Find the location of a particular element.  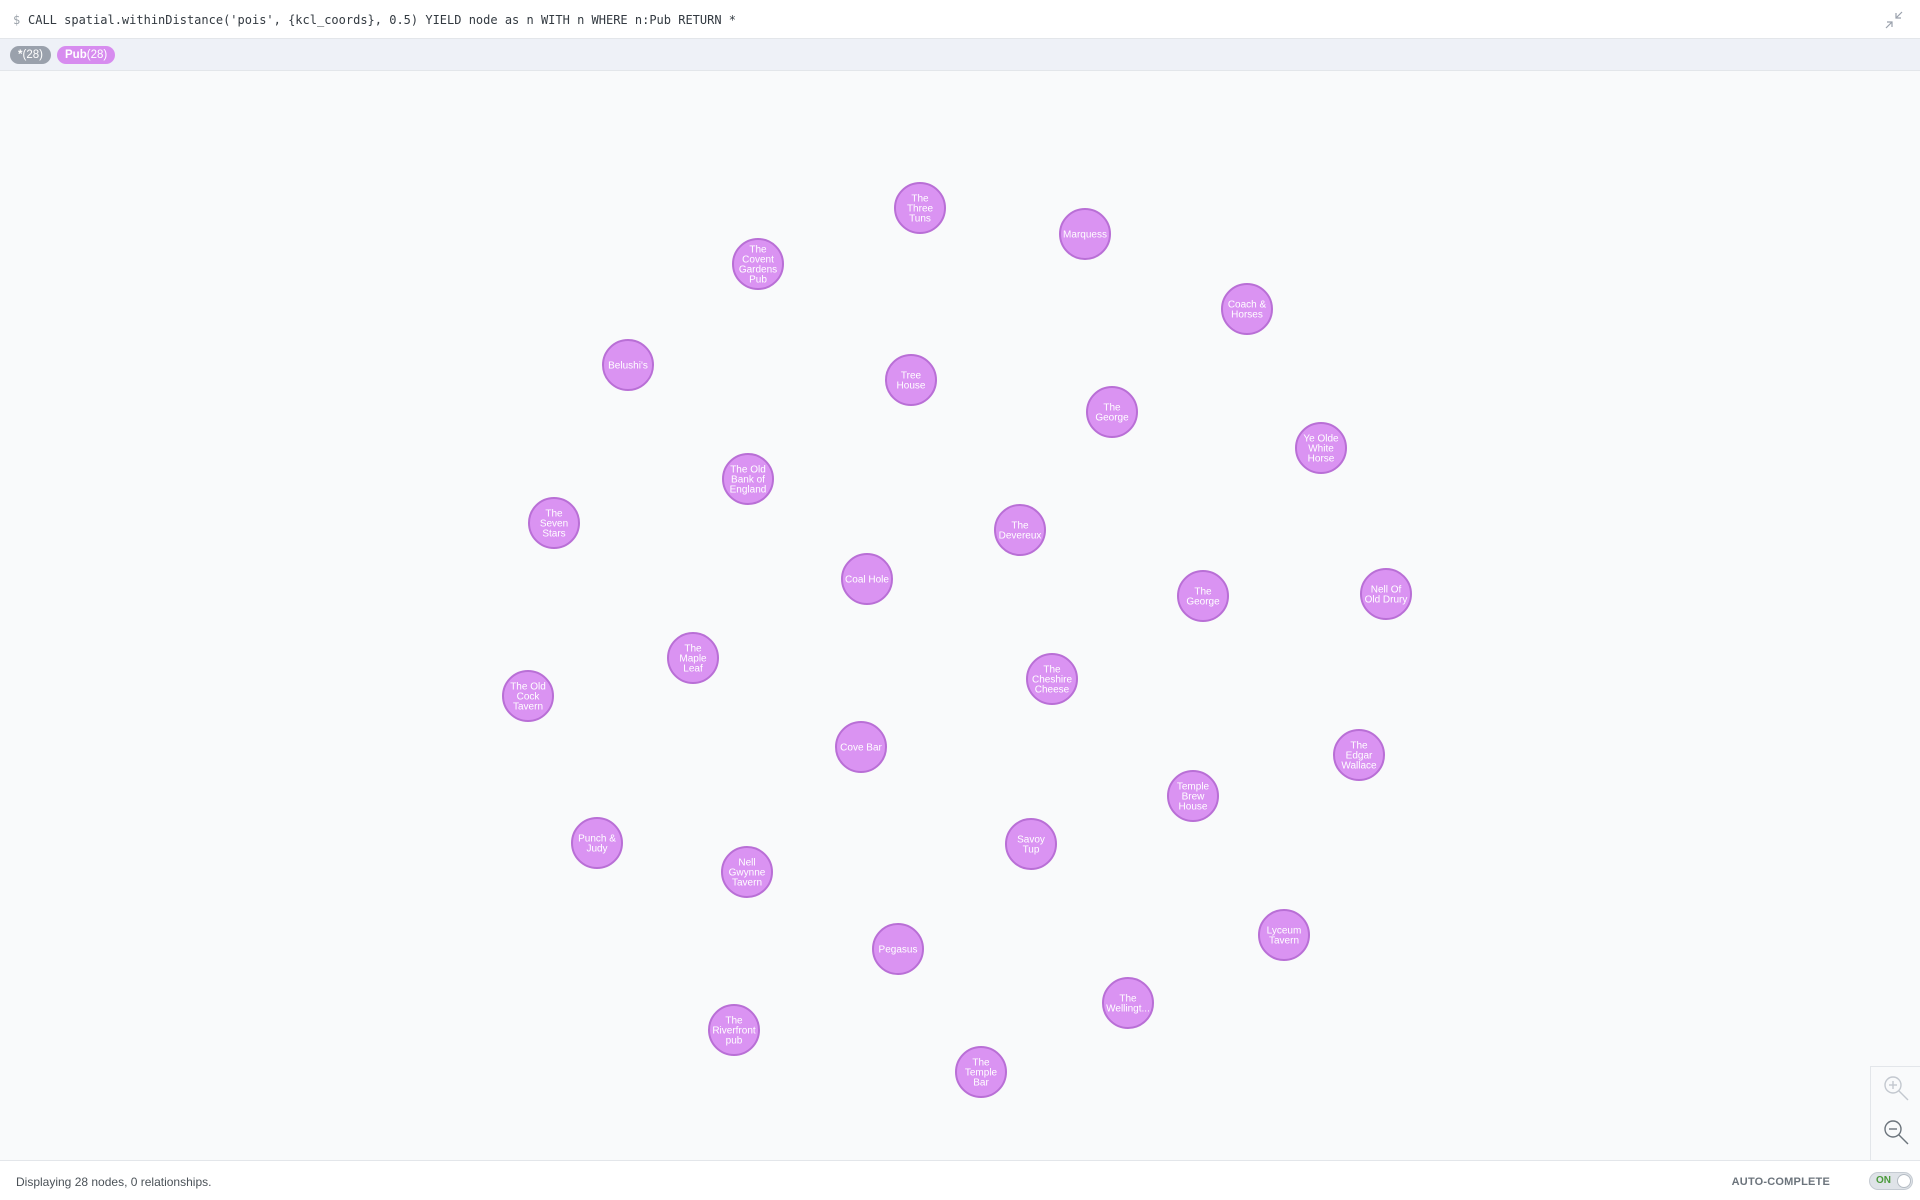

graph-node: The Old Bank of England is located at coordinates (748, 479).